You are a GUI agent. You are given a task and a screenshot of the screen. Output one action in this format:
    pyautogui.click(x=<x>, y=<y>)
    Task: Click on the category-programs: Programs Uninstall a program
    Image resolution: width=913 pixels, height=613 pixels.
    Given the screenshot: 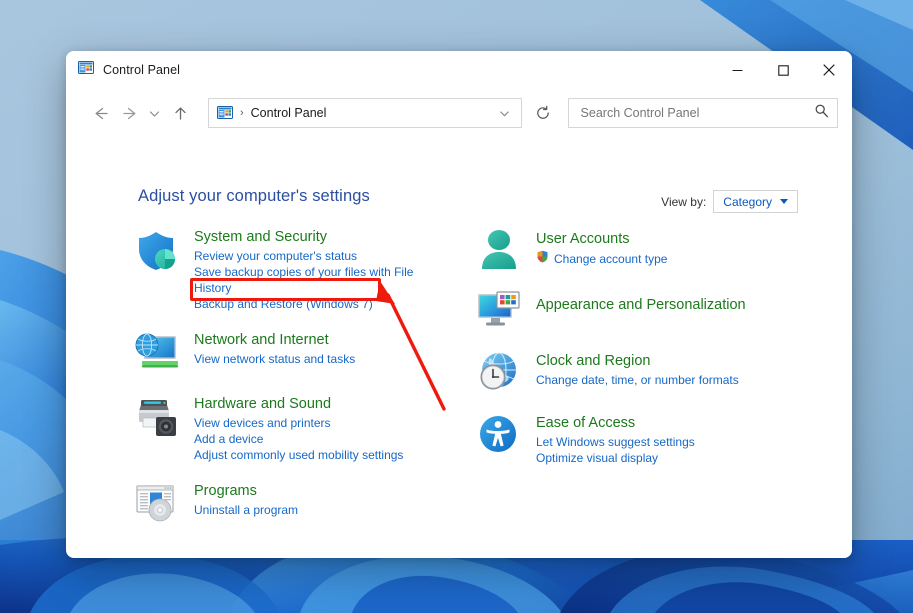 What is the action you would take?
    pyautogui.click(x=299, y=504)
    